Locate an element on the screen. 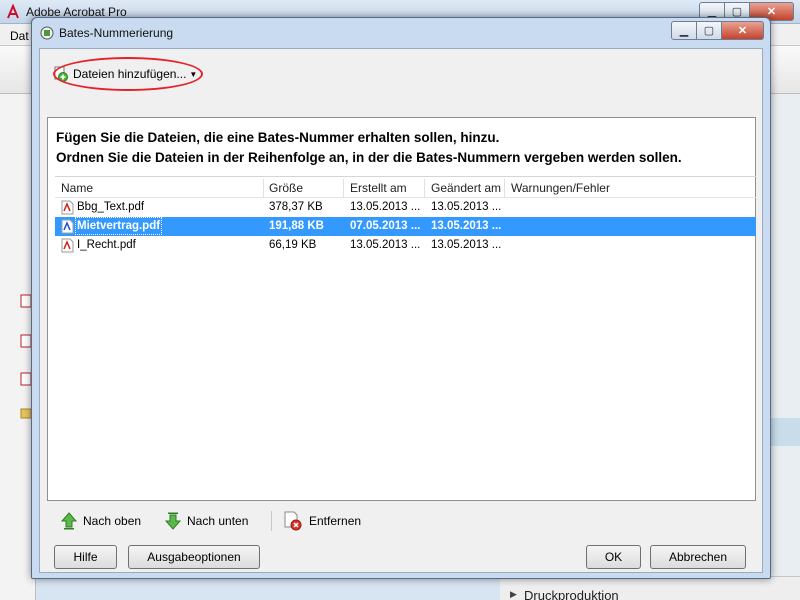 This screenshot has height=600, width=800. file-size: 66,19 KB is located at coordinates (293, 245).